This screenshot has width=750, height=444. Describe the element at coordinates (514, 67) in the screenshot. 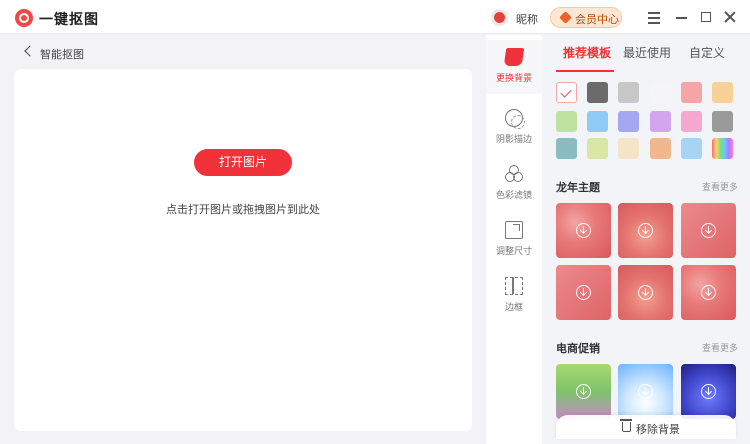

I see `tool-change-background: 更换背景` at that location.